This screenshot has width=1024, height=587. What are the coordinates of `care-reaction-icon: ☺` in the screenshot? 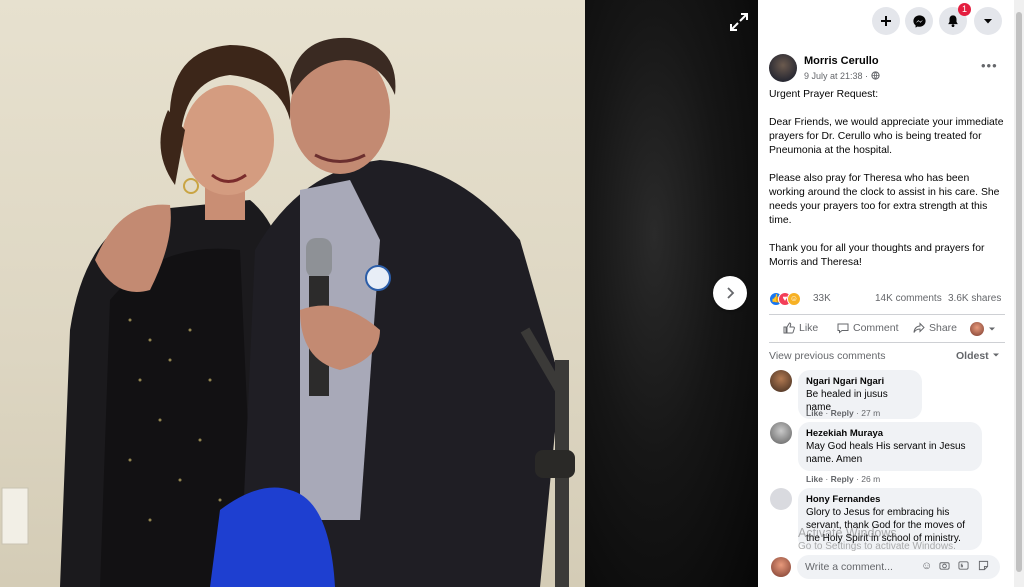 It's located at (794, 299).